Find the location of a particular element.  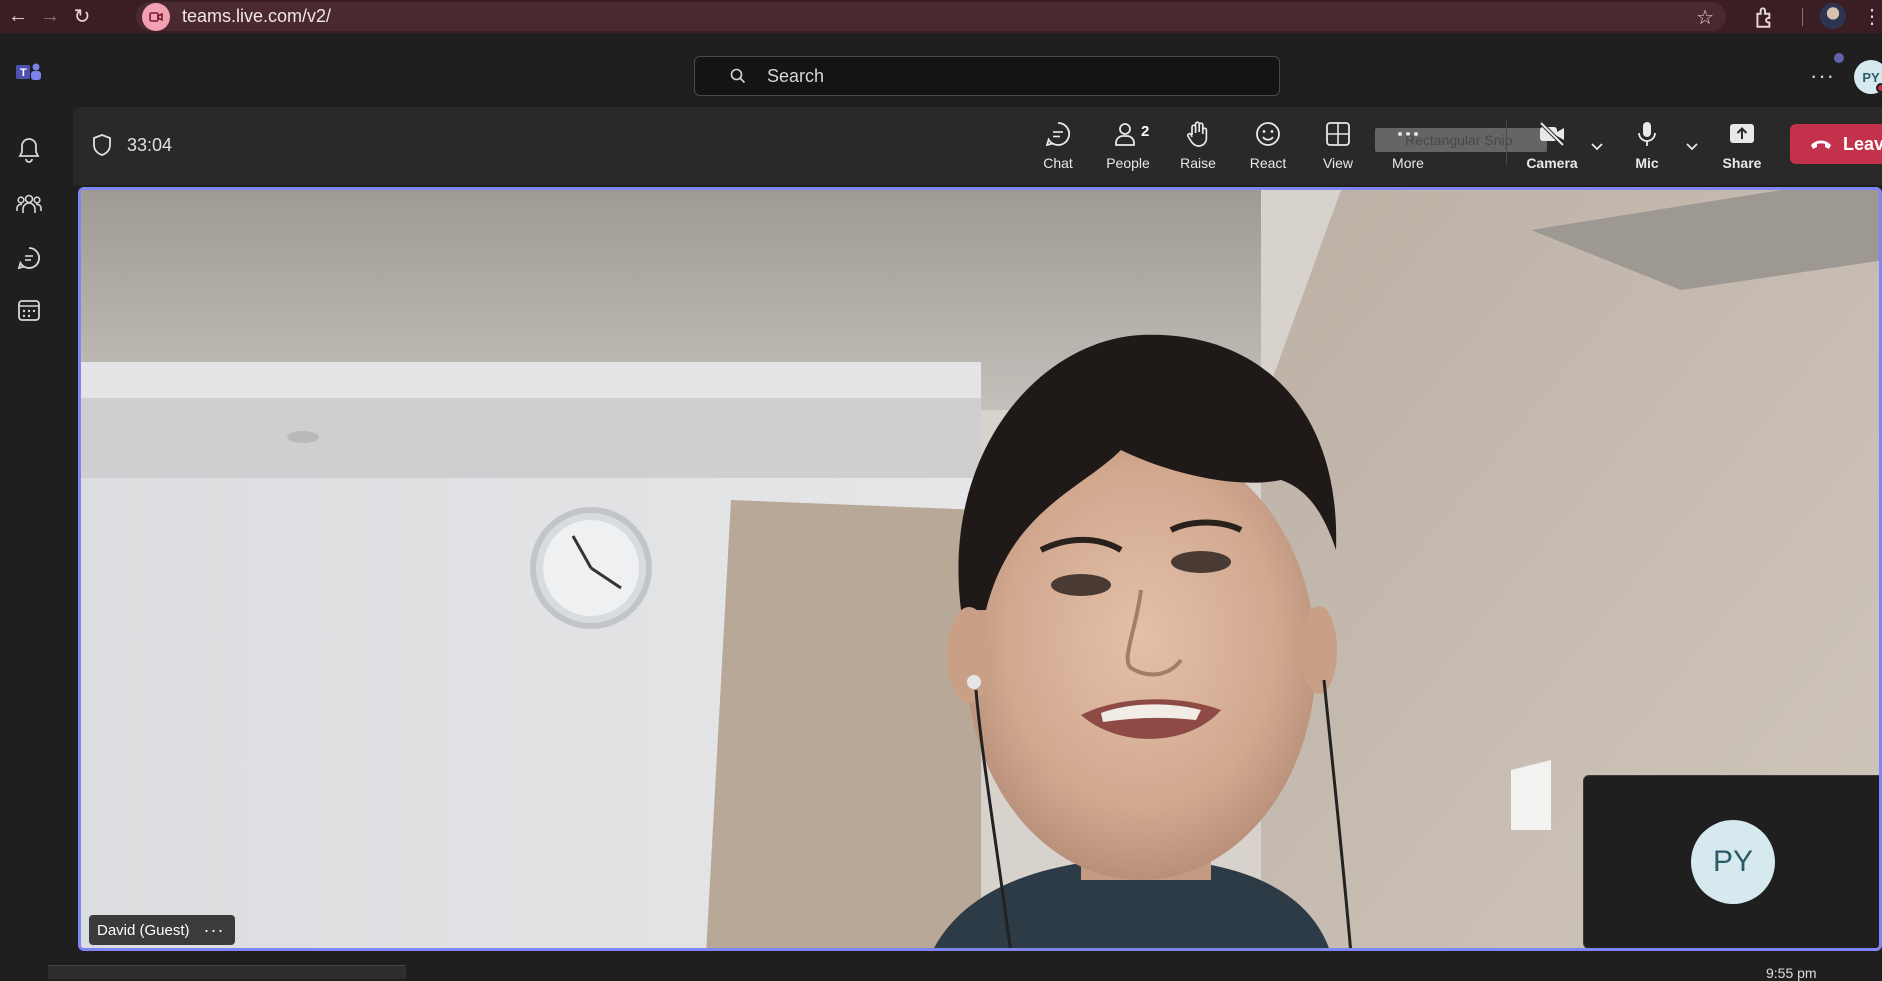

toolbar-separator is located at coordinates (1802, 17).